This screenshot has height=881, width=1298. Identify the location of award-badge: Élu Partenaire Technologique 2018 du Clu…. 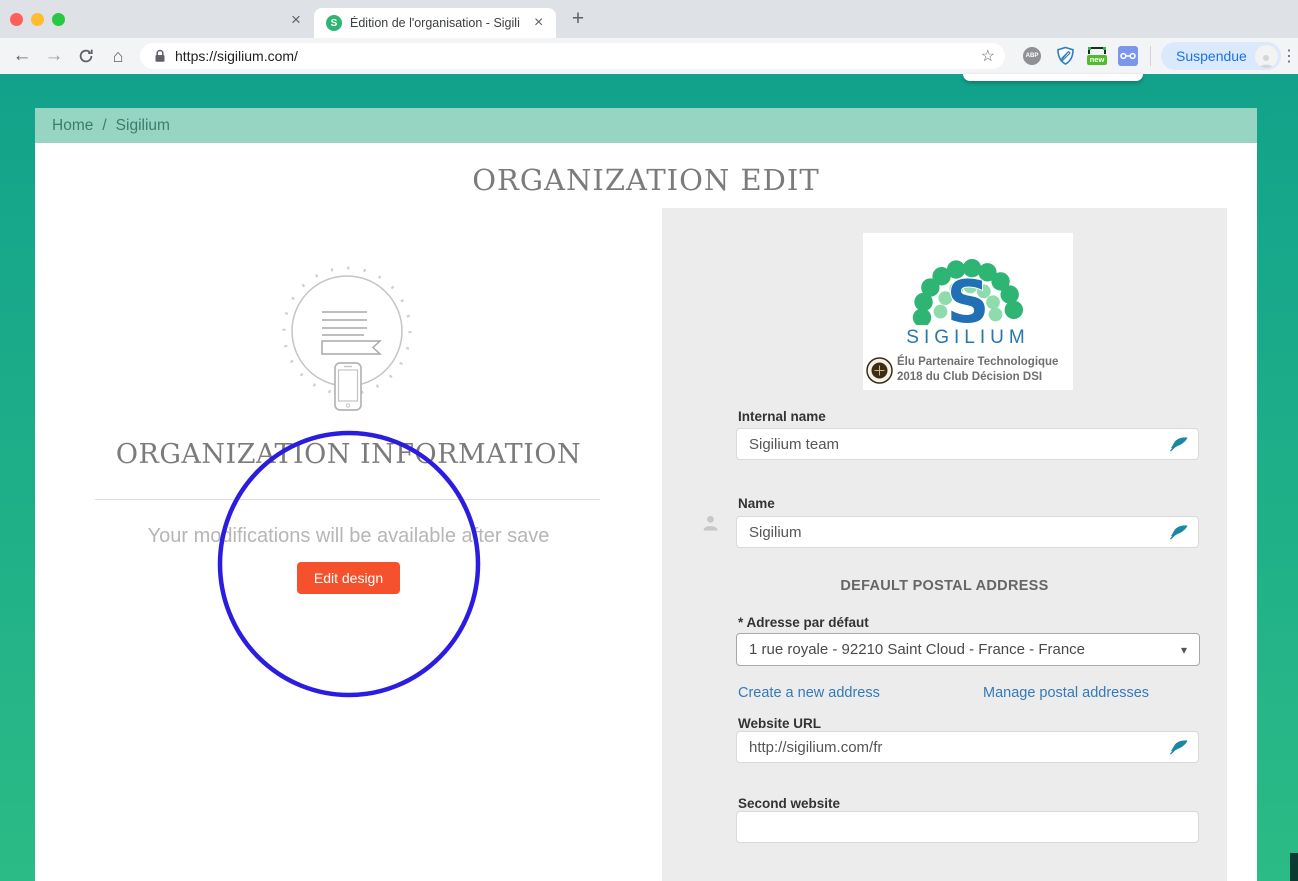
(962, 370).